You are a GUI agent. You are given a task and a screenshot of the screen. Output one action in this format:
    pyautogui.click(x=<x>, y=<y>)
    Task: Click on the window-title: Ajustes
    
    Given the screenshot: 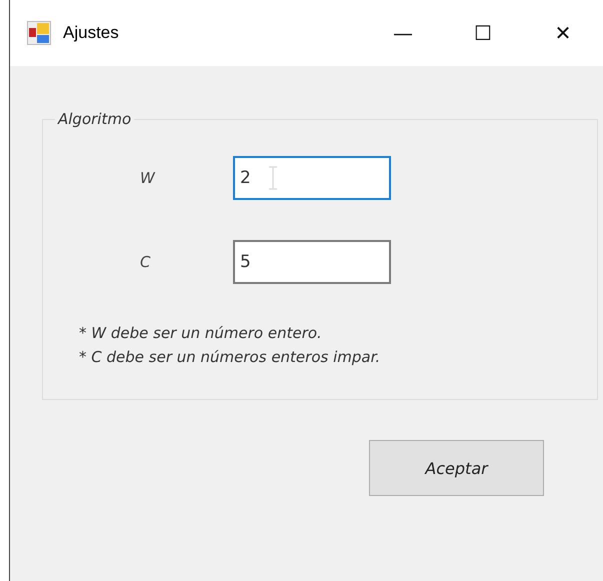 What is the action you would take?
    pyautogui.click(x=91, y=33)
    